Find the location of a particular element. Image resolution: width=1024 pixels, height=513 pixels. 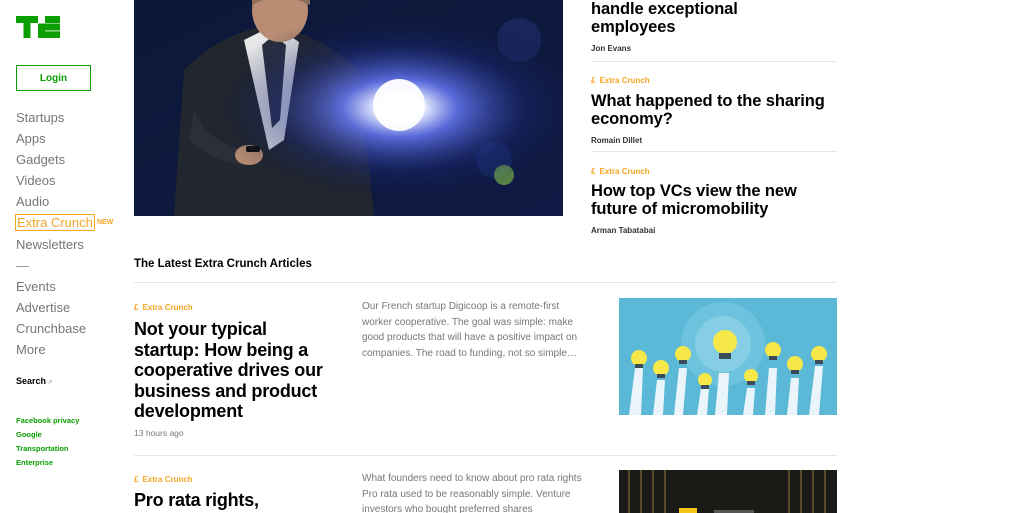

nav-item-newsletters: Newsletters is located at coordinates (64, 247).